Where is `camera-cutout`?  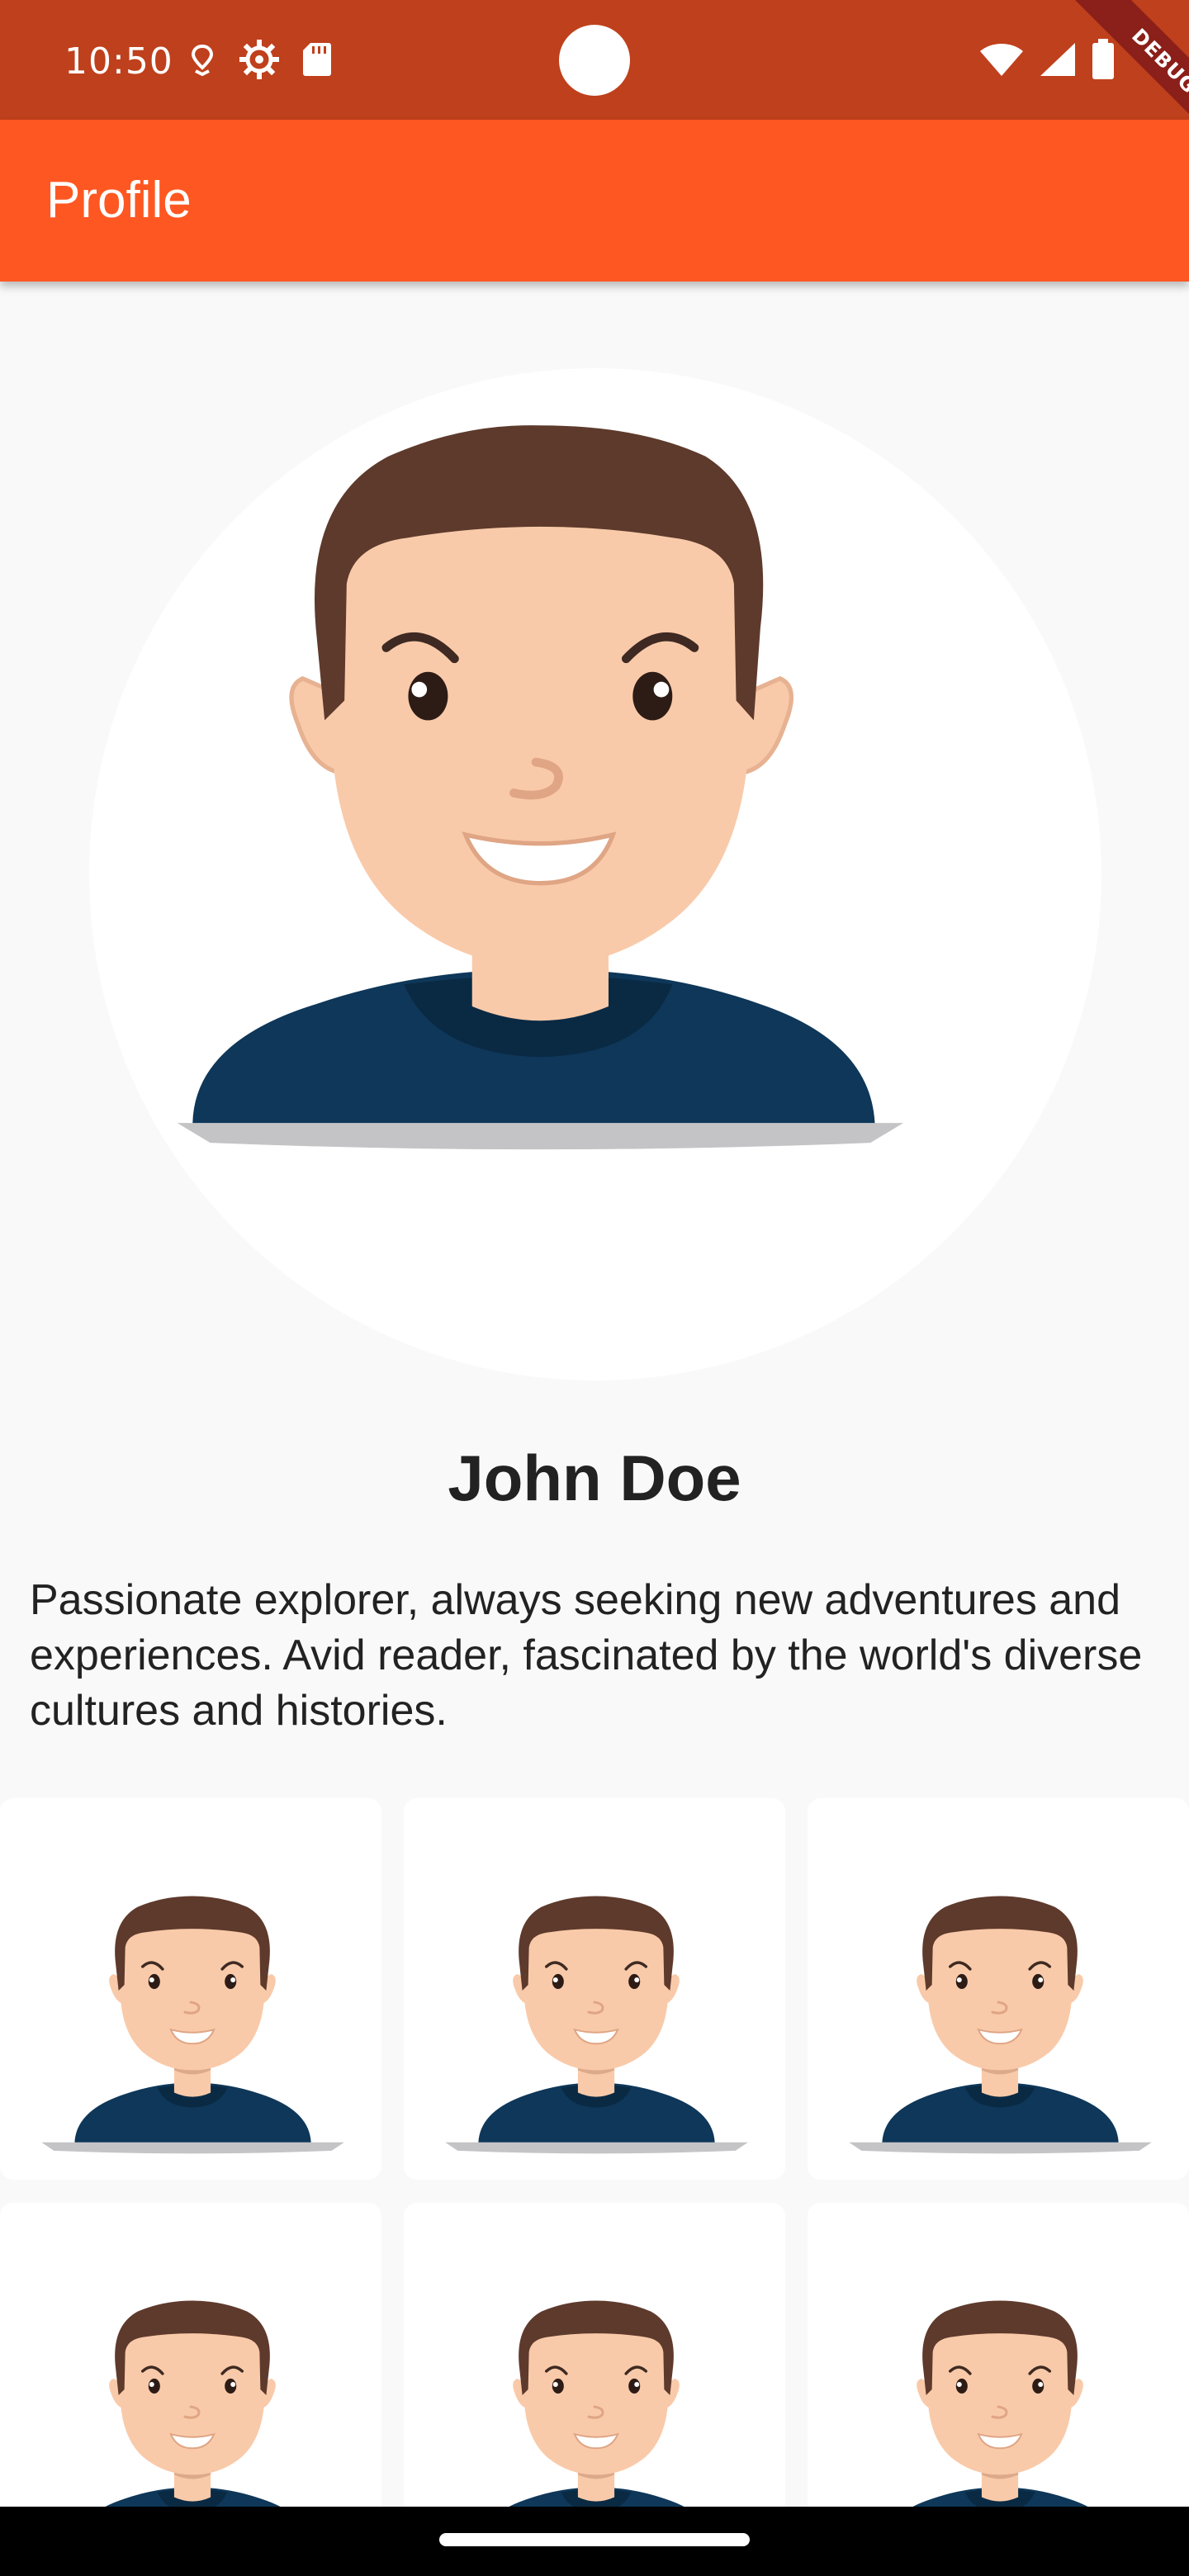
camera-cutout is located at coordinates (594, 60).